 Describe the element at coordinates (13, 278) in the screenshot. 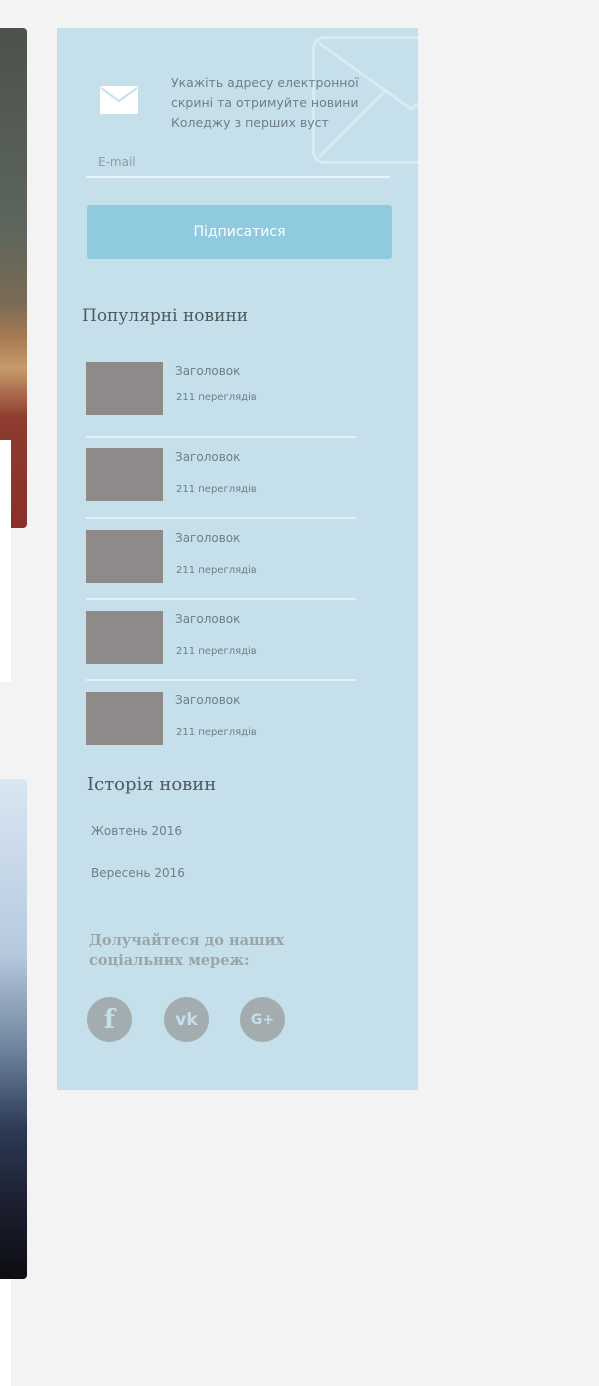

I see `news-photo-top` at that location.